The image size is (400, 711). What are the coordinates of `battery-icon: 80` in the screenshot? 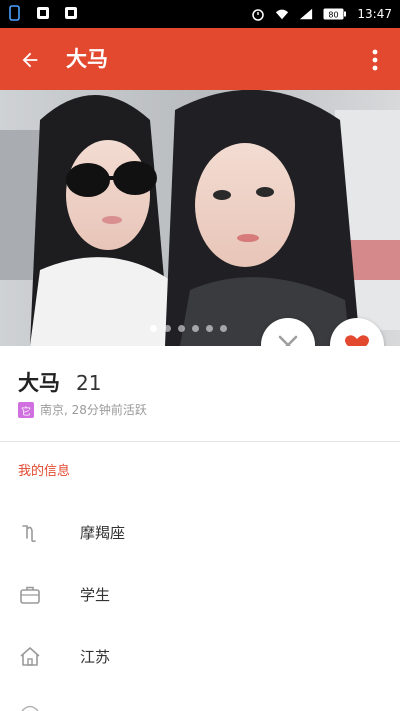 It's located at (335, 14).